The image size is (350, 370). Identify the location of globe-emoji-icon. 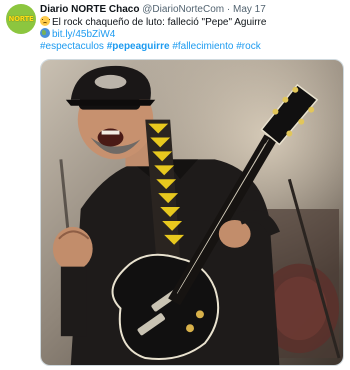
(45, 33).